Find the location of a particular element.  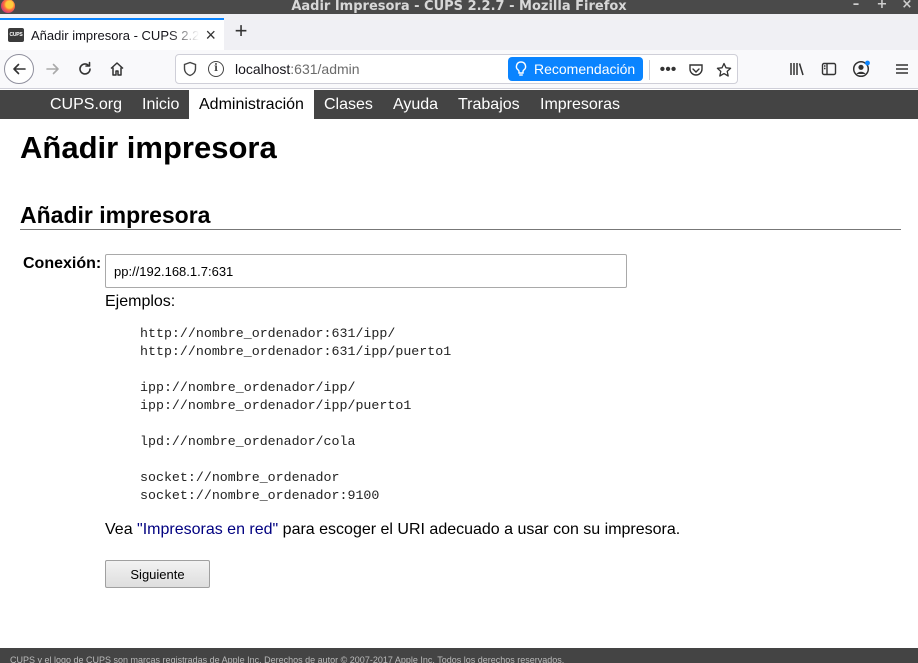

forward-arrow-icon is located at coordinates (52, 69).